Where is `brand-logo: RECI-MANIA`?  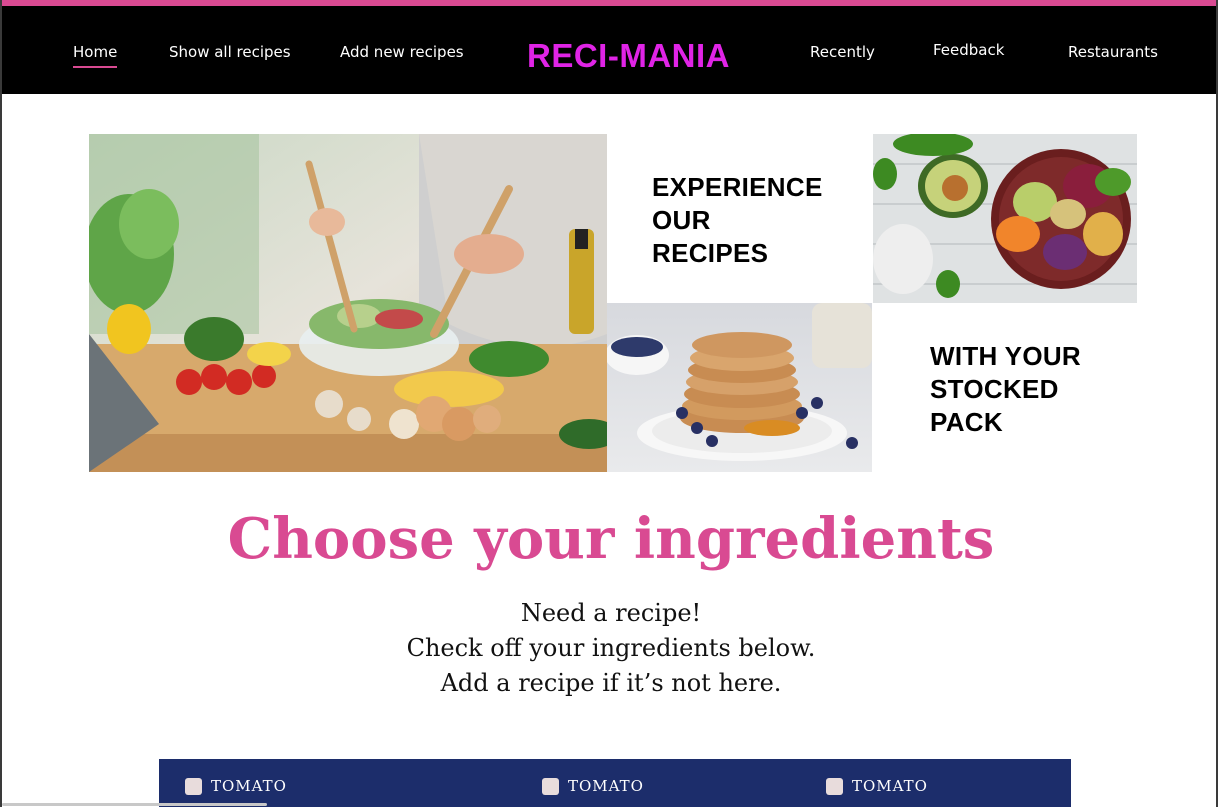 brand-logo: RECI-MANIA is located at coordinates (628, 56).